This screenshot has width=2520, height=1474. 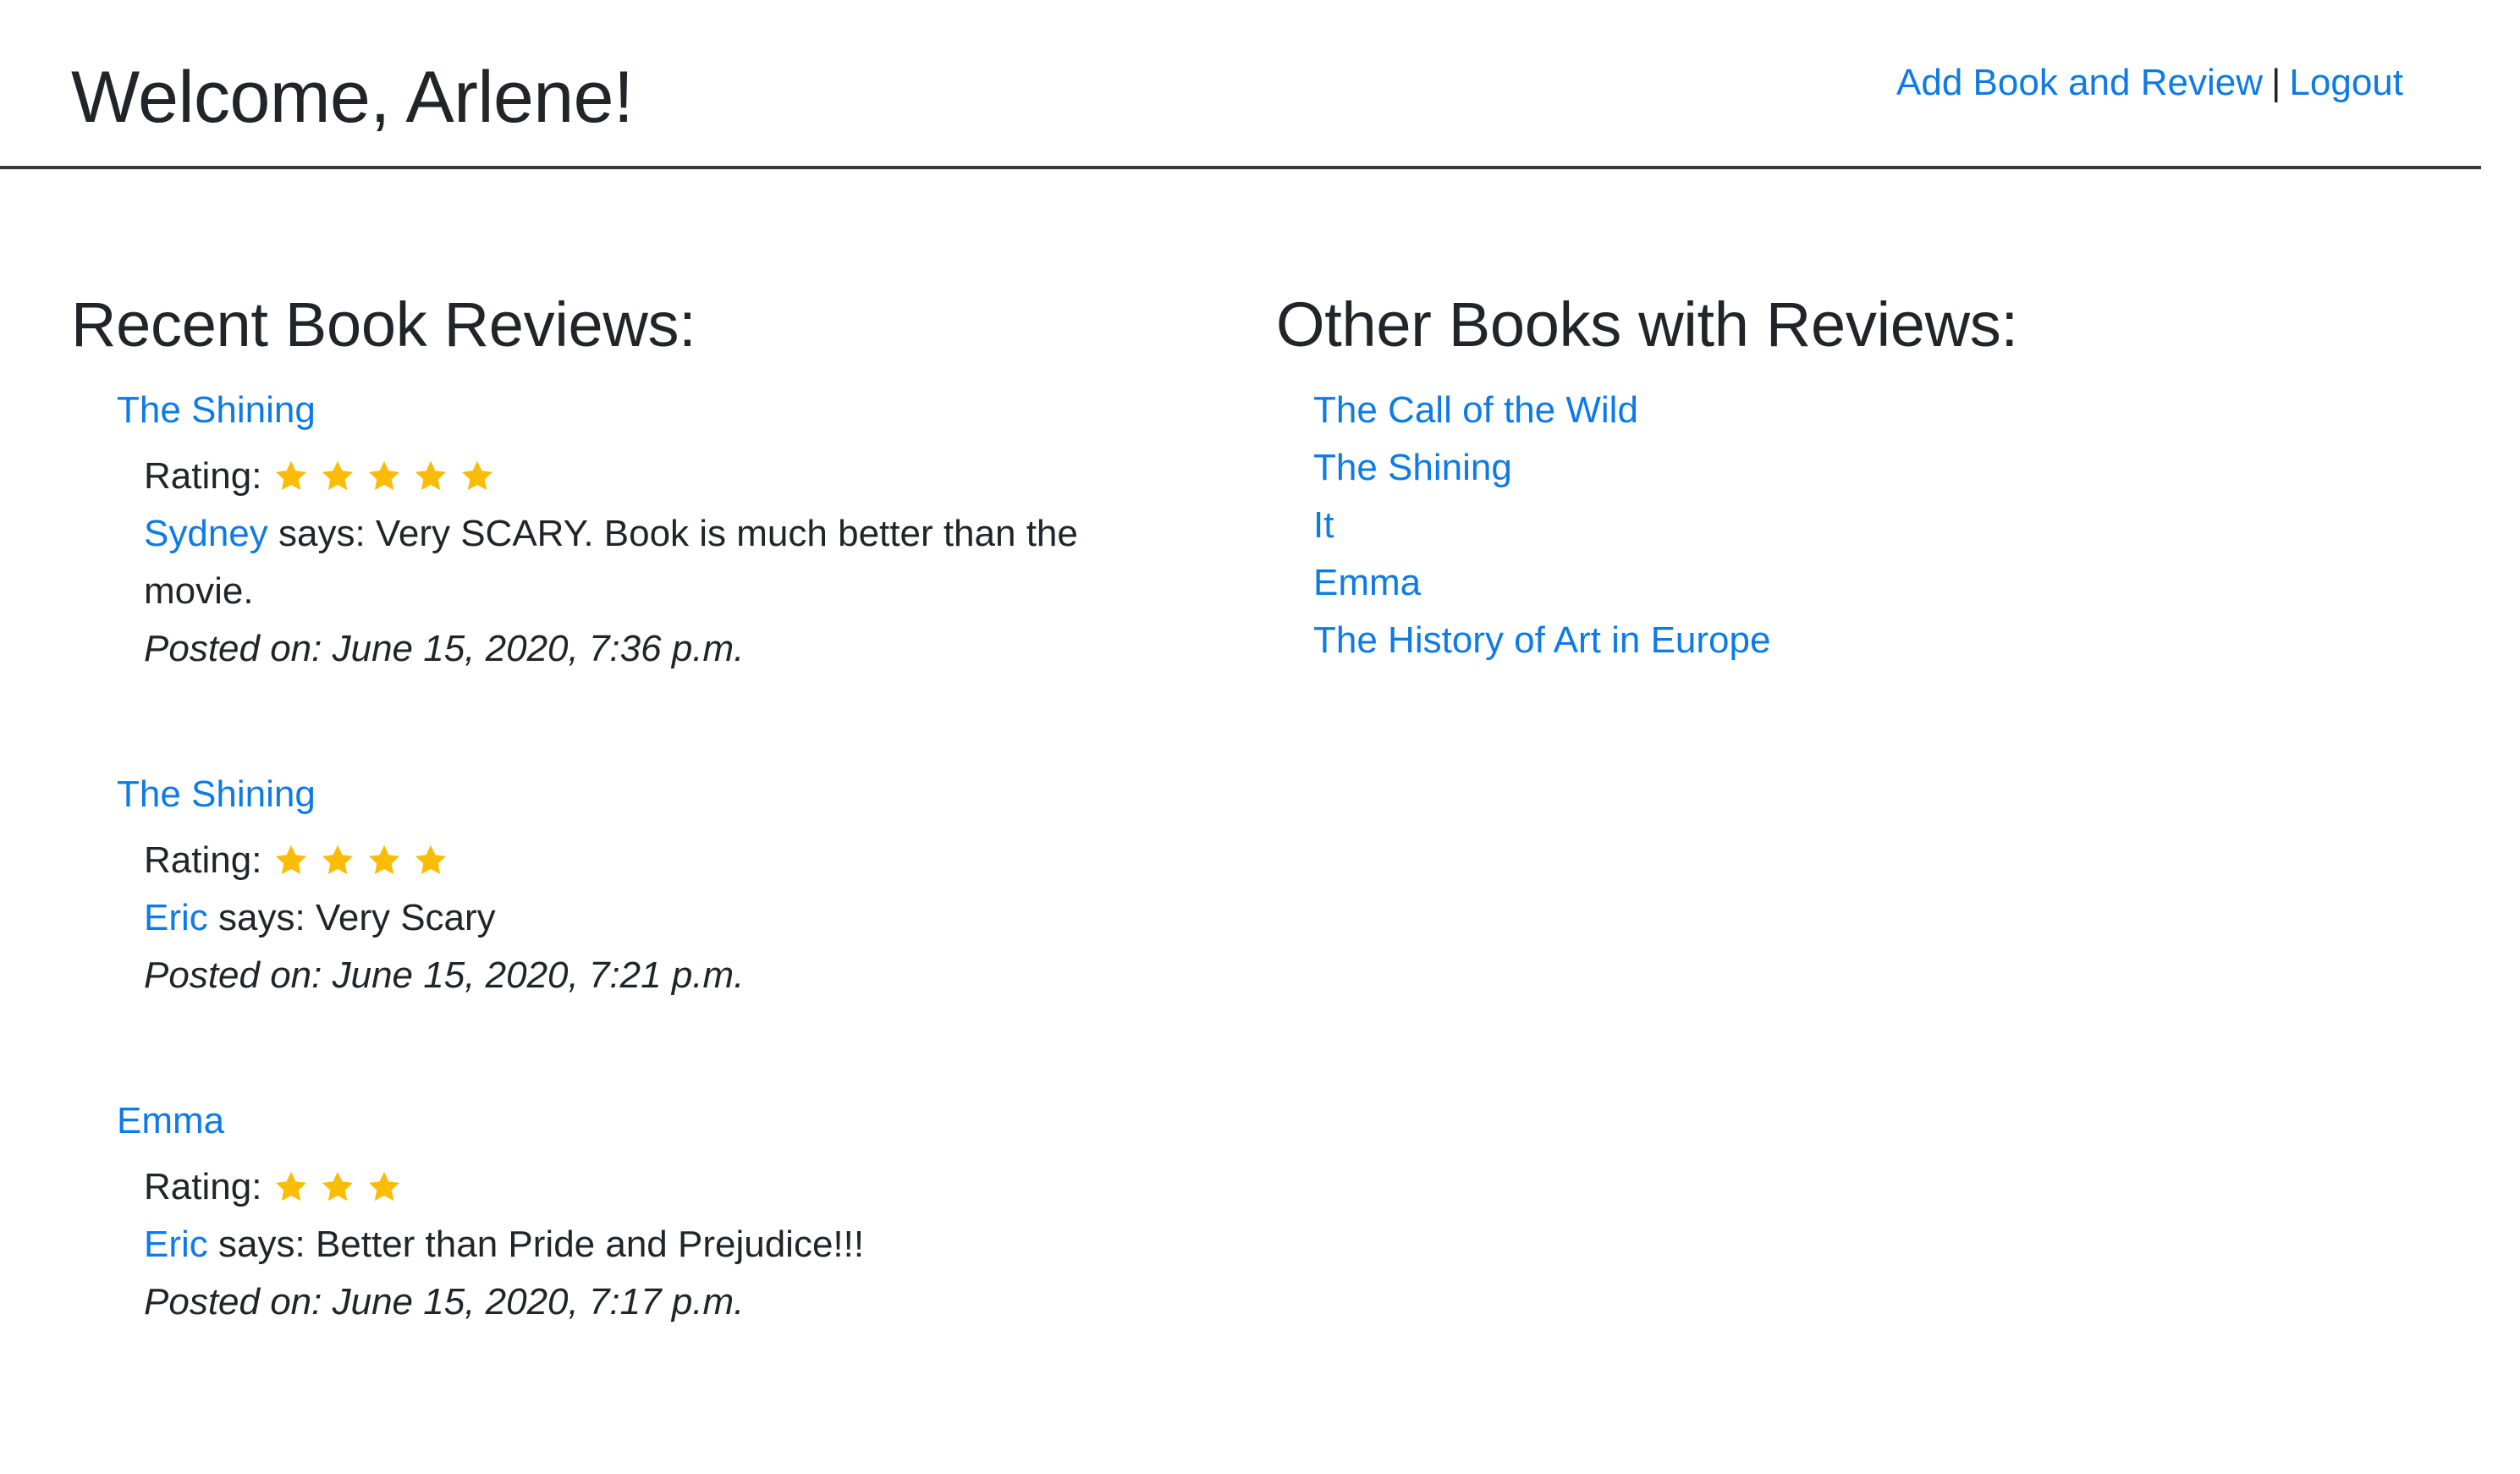 I want to click on book-link: It, so click(x=1324, y=525).